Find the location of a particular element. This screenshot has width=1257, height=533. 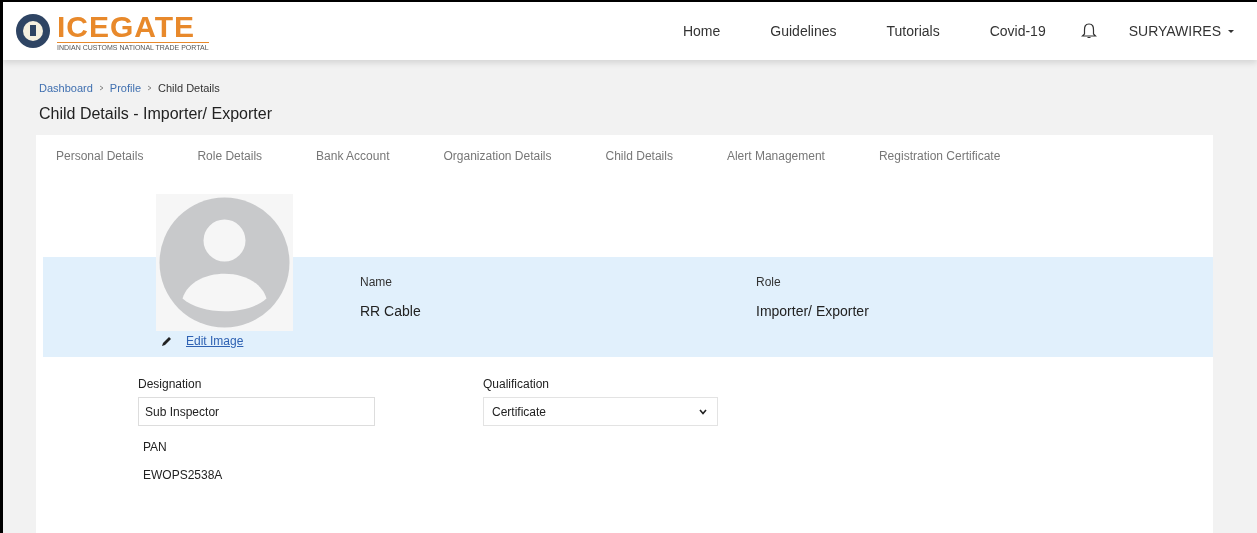

page-title: Child Details - Importer/ Exporter is located at coordinates (156, 114).